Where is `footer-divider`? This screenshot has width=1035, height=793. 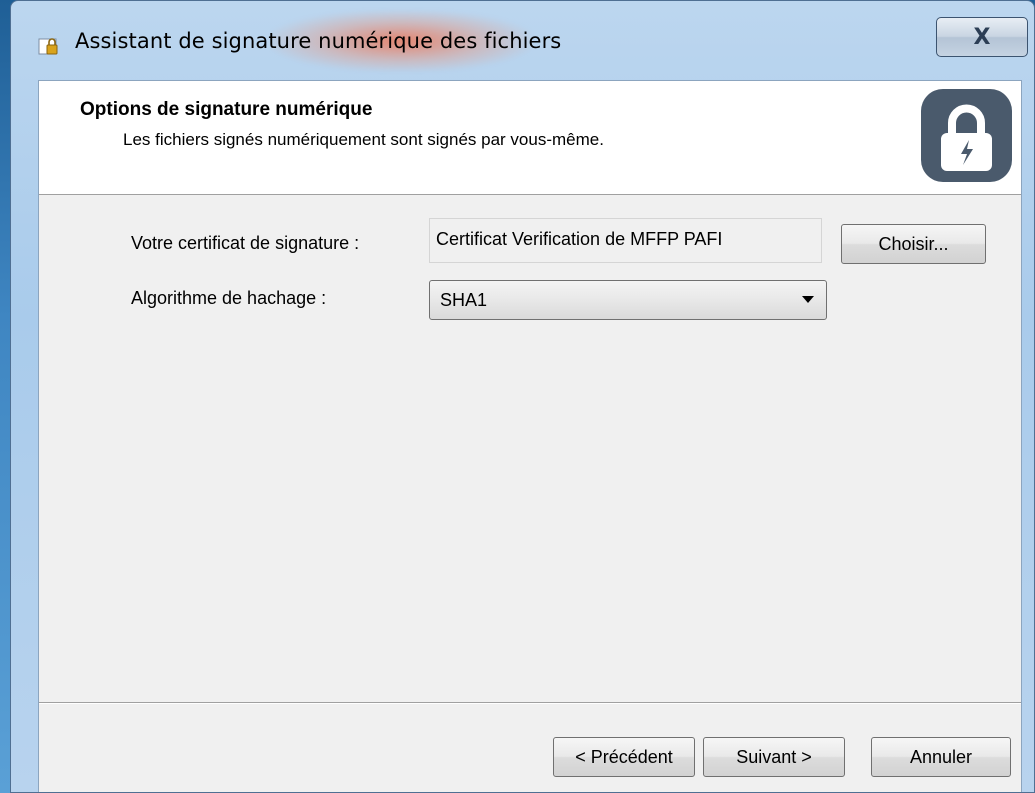
footer-divider is located at coordinates (530, 703).